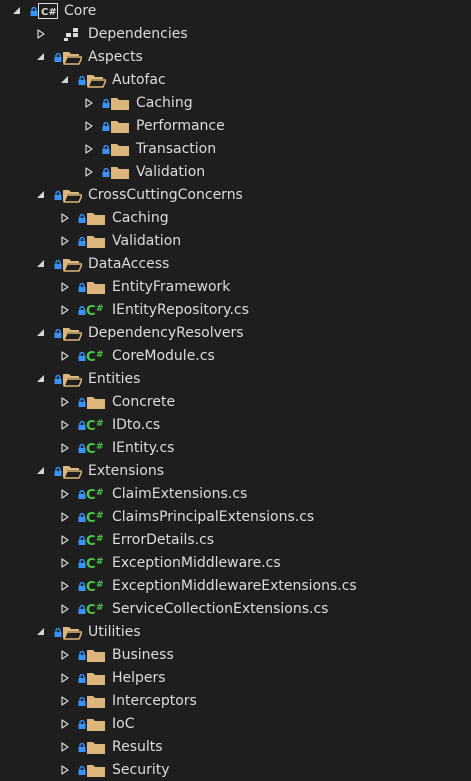 The image size is (471, 781). Describe the element at coordinates (235, 471) in the screenshot. I see `tree-item-extensions: Extensions` at that location.